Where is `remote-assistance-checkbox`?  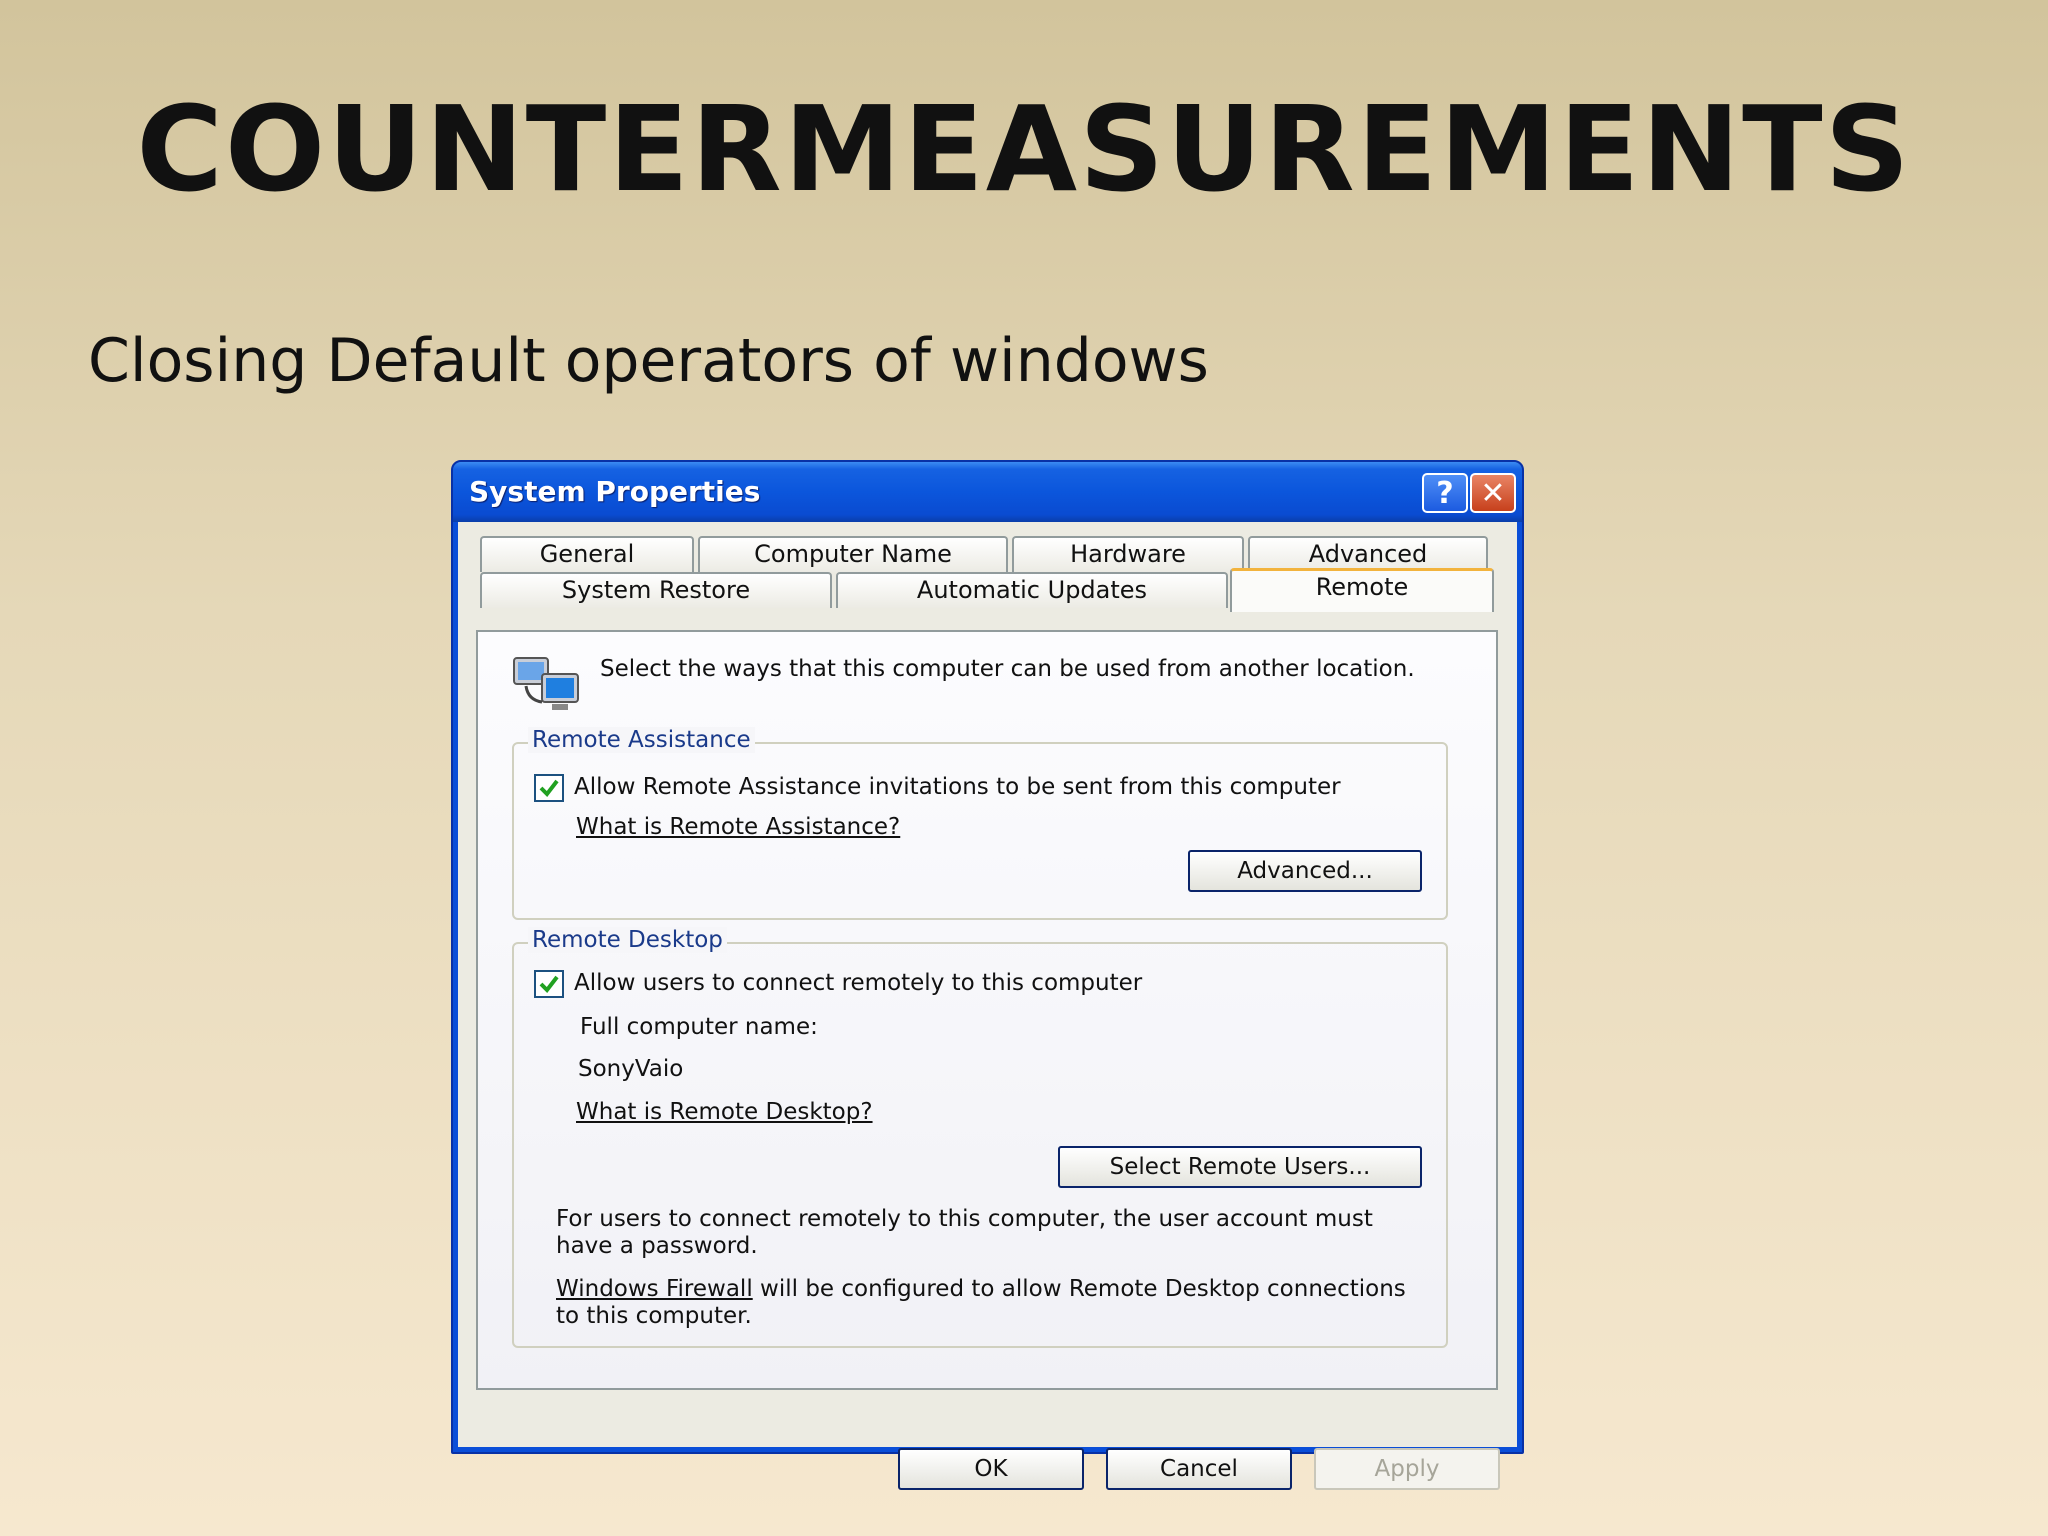 remote-assistance-checkbox is located at coordinates (549, 788).